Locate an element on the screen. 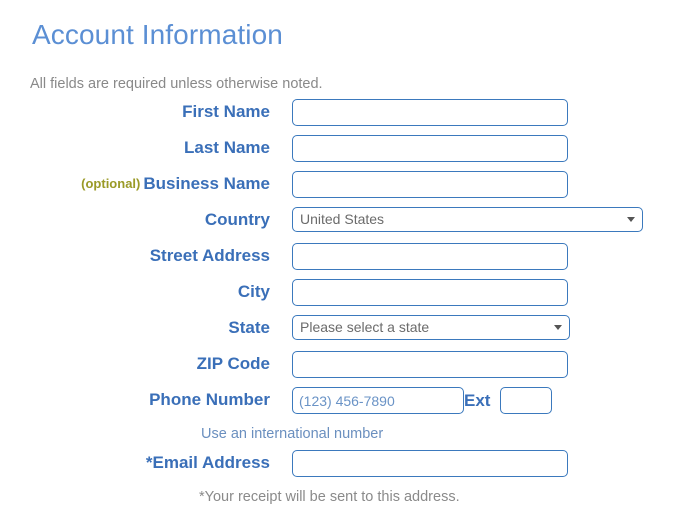  city-field-cell is located at coordinates (430, 293).